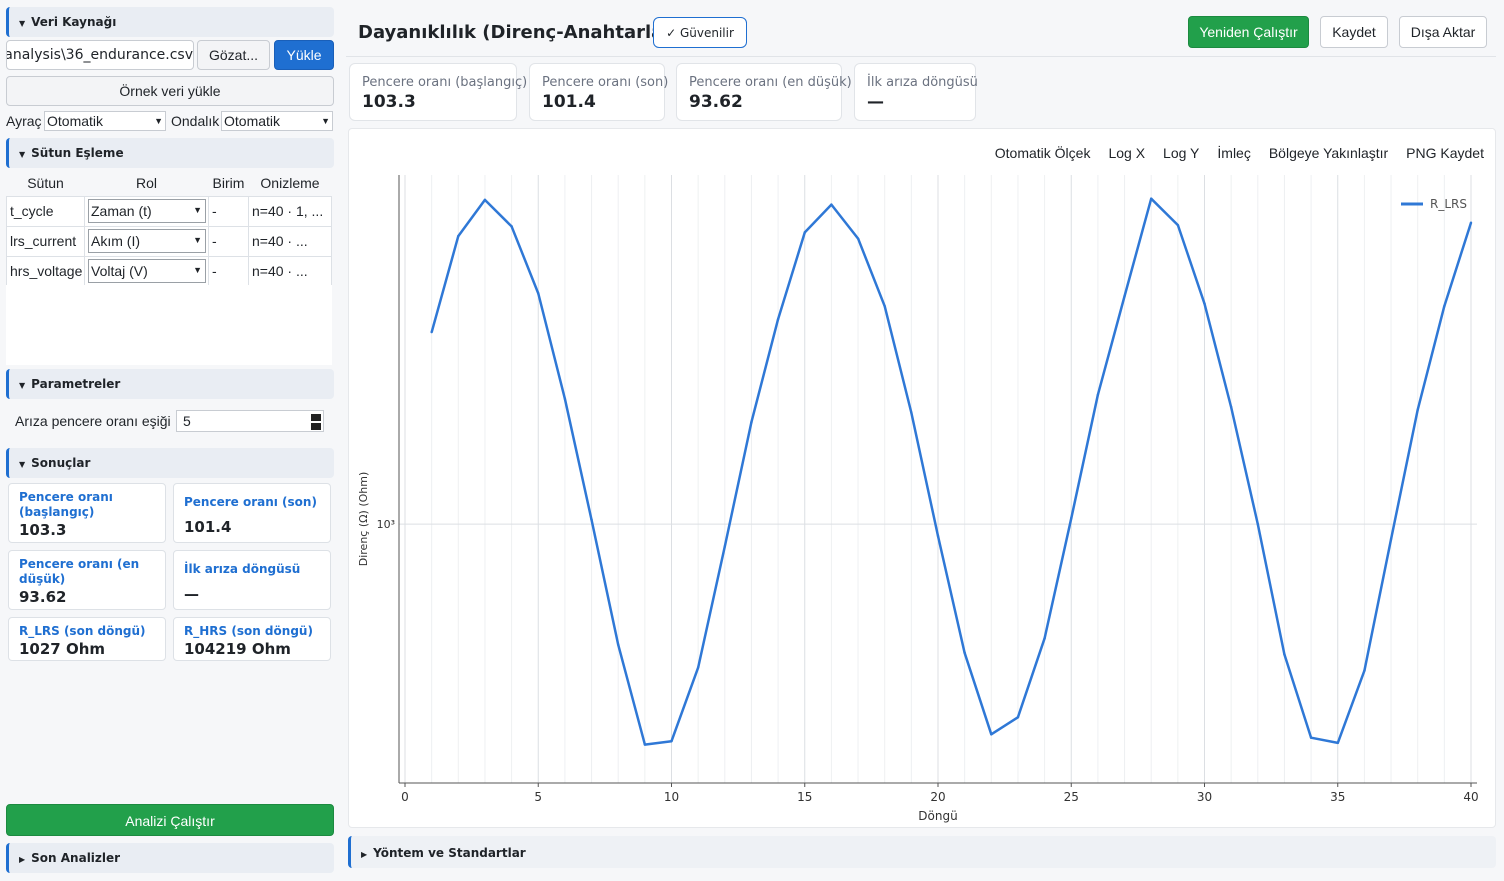 This screenshot has height=881, width=1504. I want to click on result-value: 103.3, so click(43, 530).